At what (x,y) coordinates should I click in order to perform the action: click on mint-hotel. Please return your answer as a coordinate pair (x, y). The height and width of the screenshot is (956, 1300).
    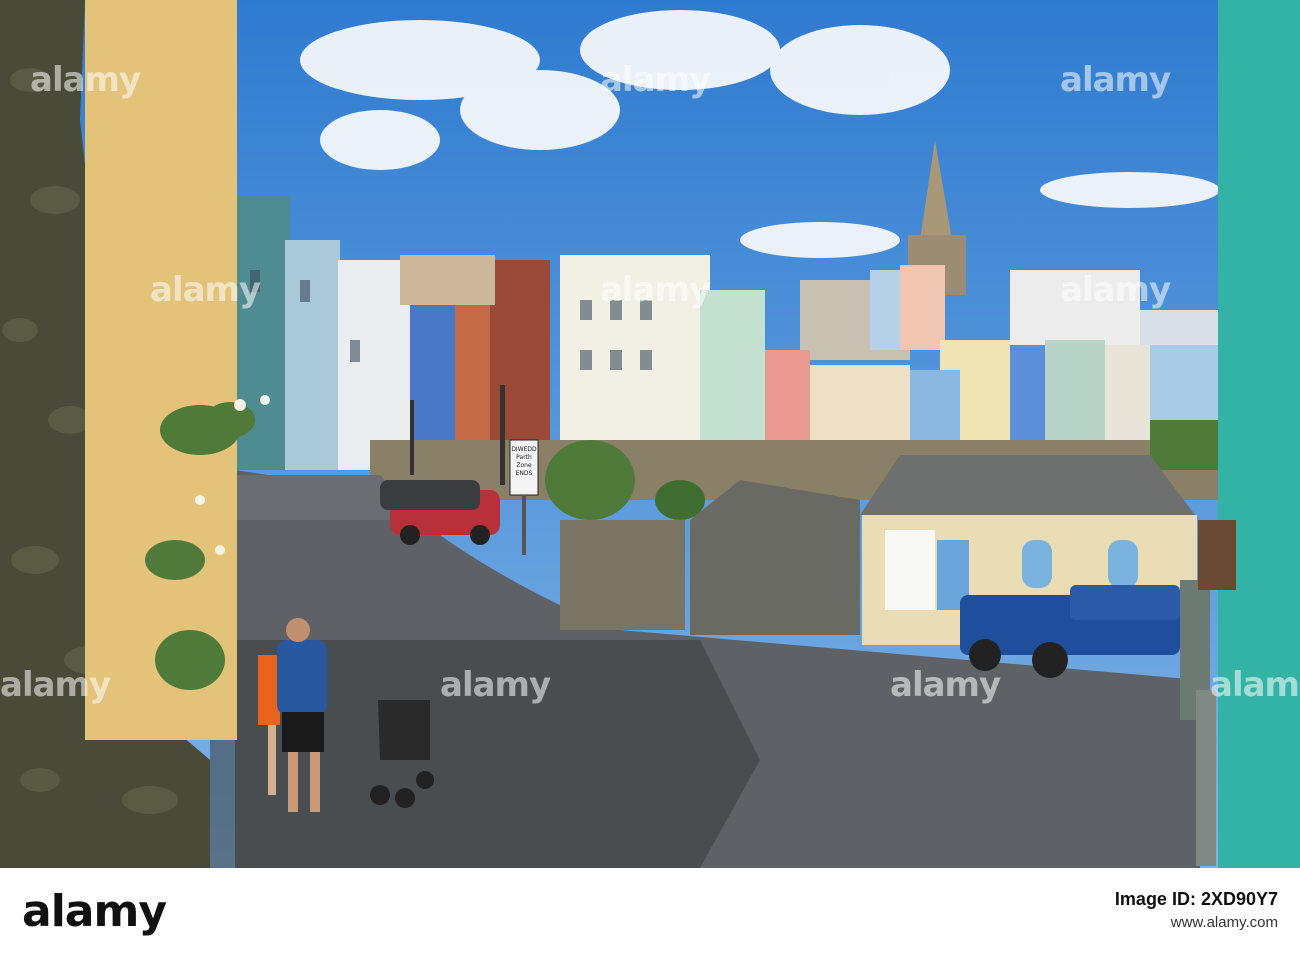
    Looking at the image, I should click on (732, 367).